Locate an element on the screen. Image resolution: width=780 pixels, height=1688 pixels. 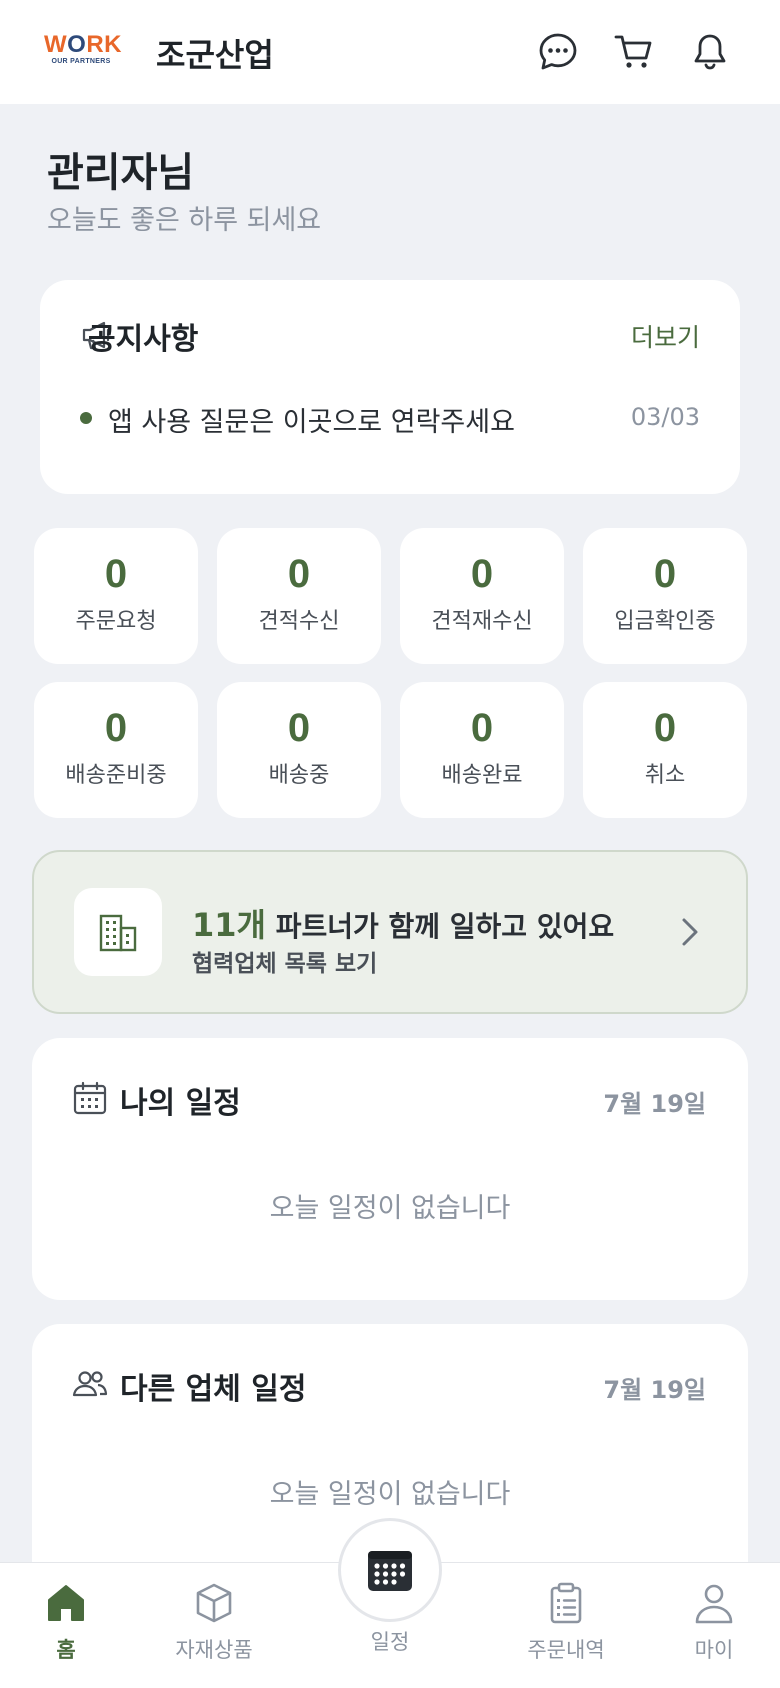
chat-icon is located at coordinates (558, 52).